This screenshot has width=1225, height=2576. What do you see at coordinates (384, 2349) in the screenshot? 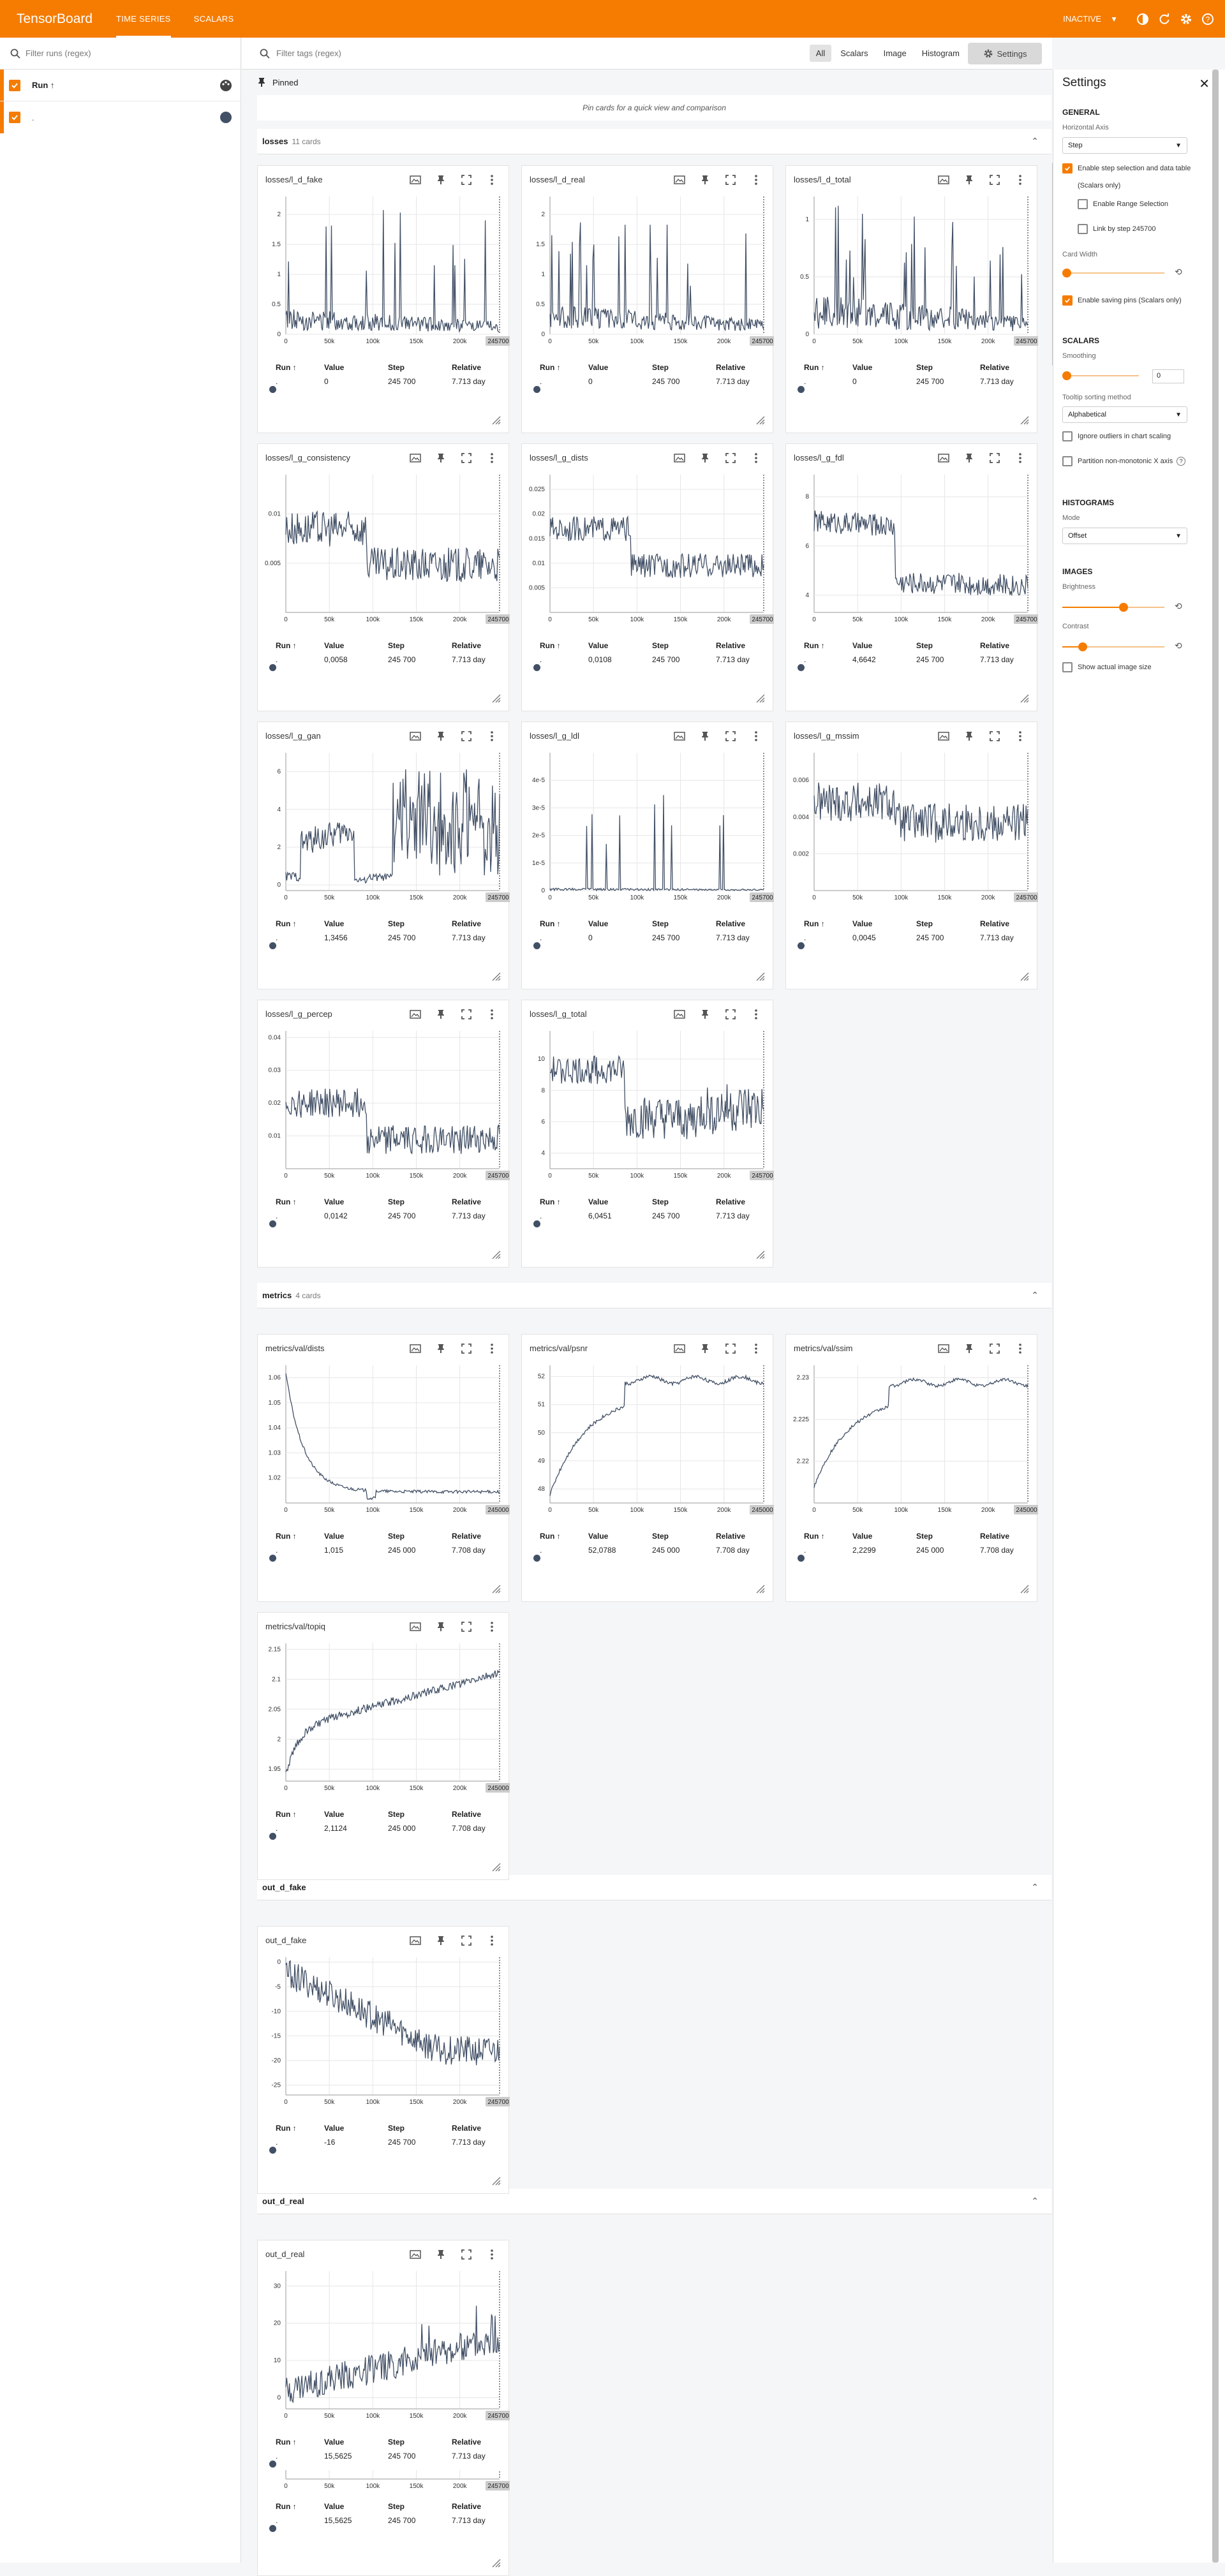
I see `line-chart: 0 50k 100k 150k 200k 245700 0 10 20 30` at bounding box center [384, 2349].